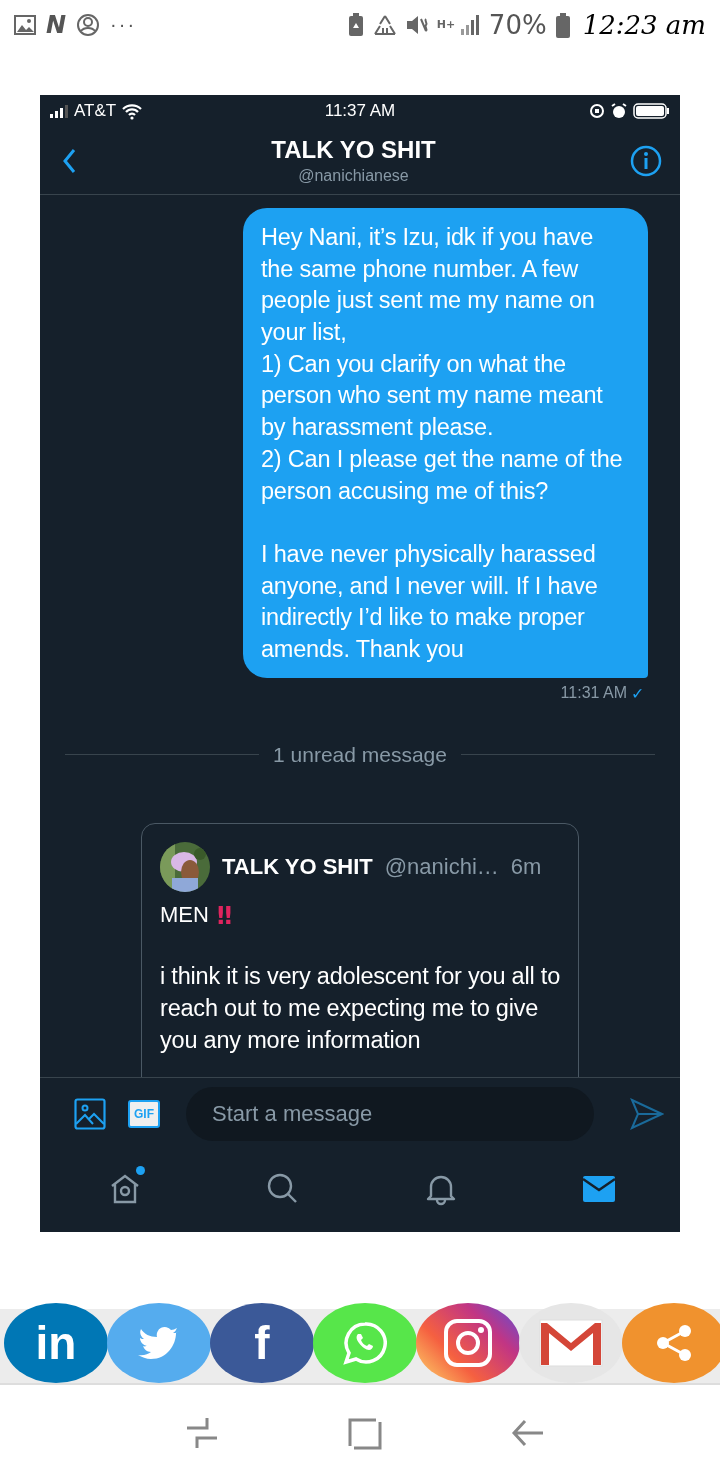 This screenshot has width=720, height=1480. I want to click on battery-percent: 70%, so click(517, 25).